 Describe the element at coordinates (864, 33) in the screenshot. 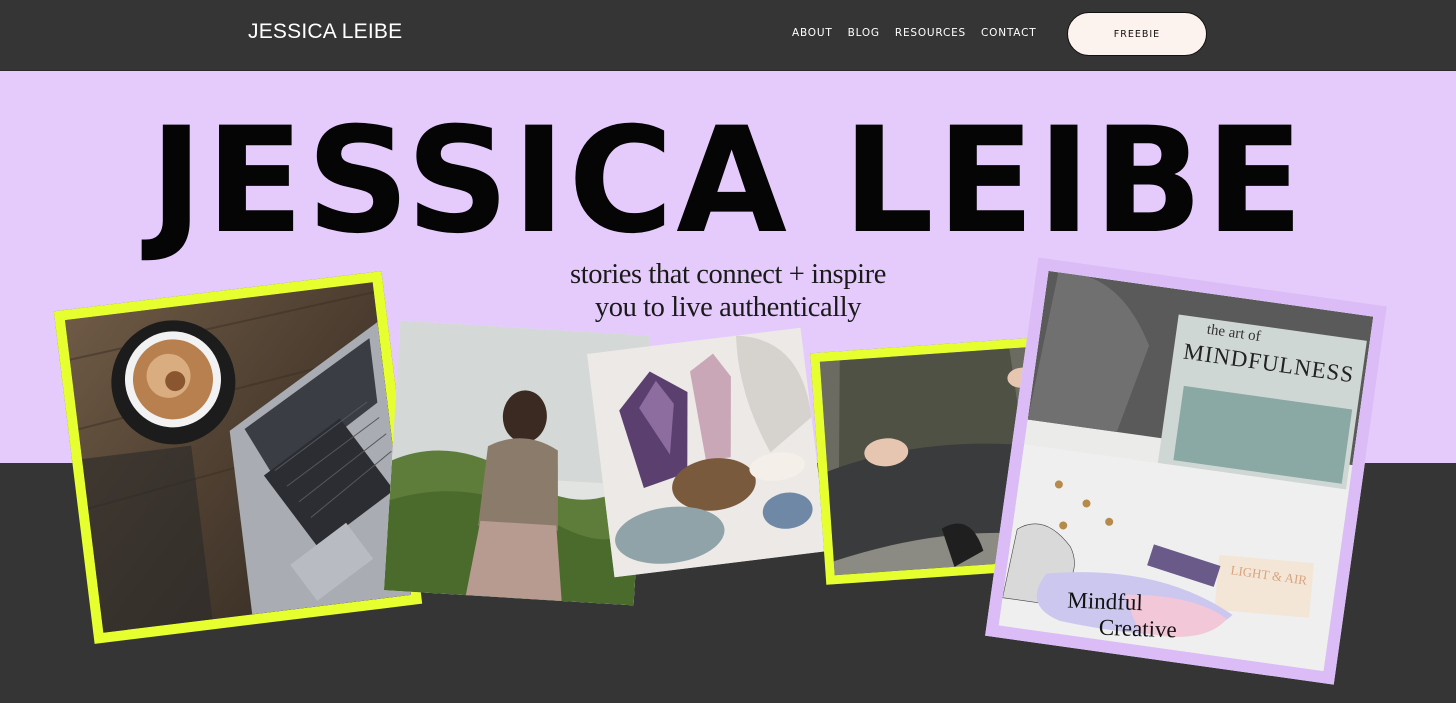

I see `nav-blog-link: BLOG` at that location.